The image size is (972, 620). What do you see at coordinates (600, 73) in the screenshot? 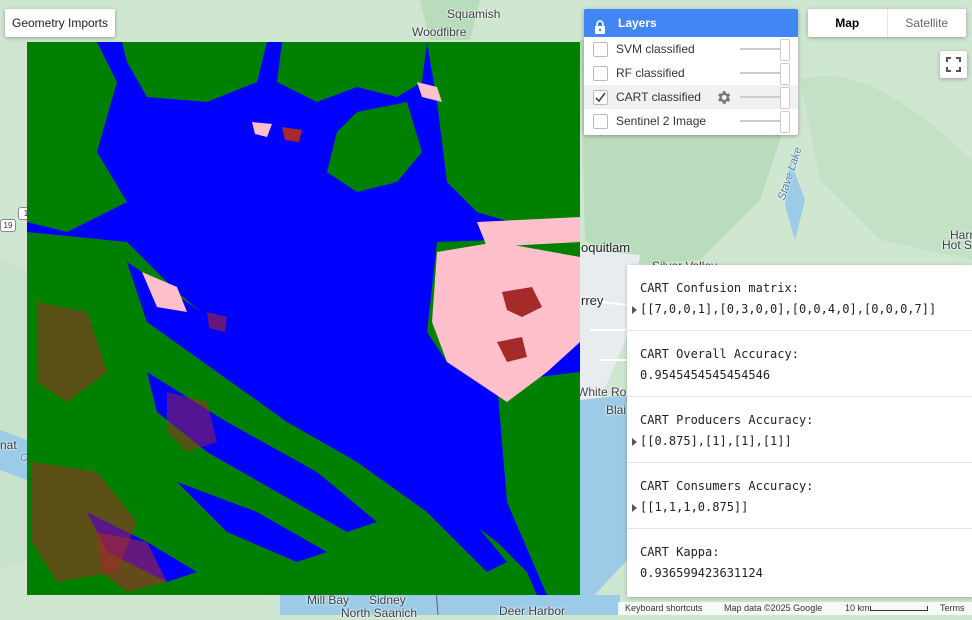
I see `layer-checkbox-rf-classified` at bounding box center [600, 73].